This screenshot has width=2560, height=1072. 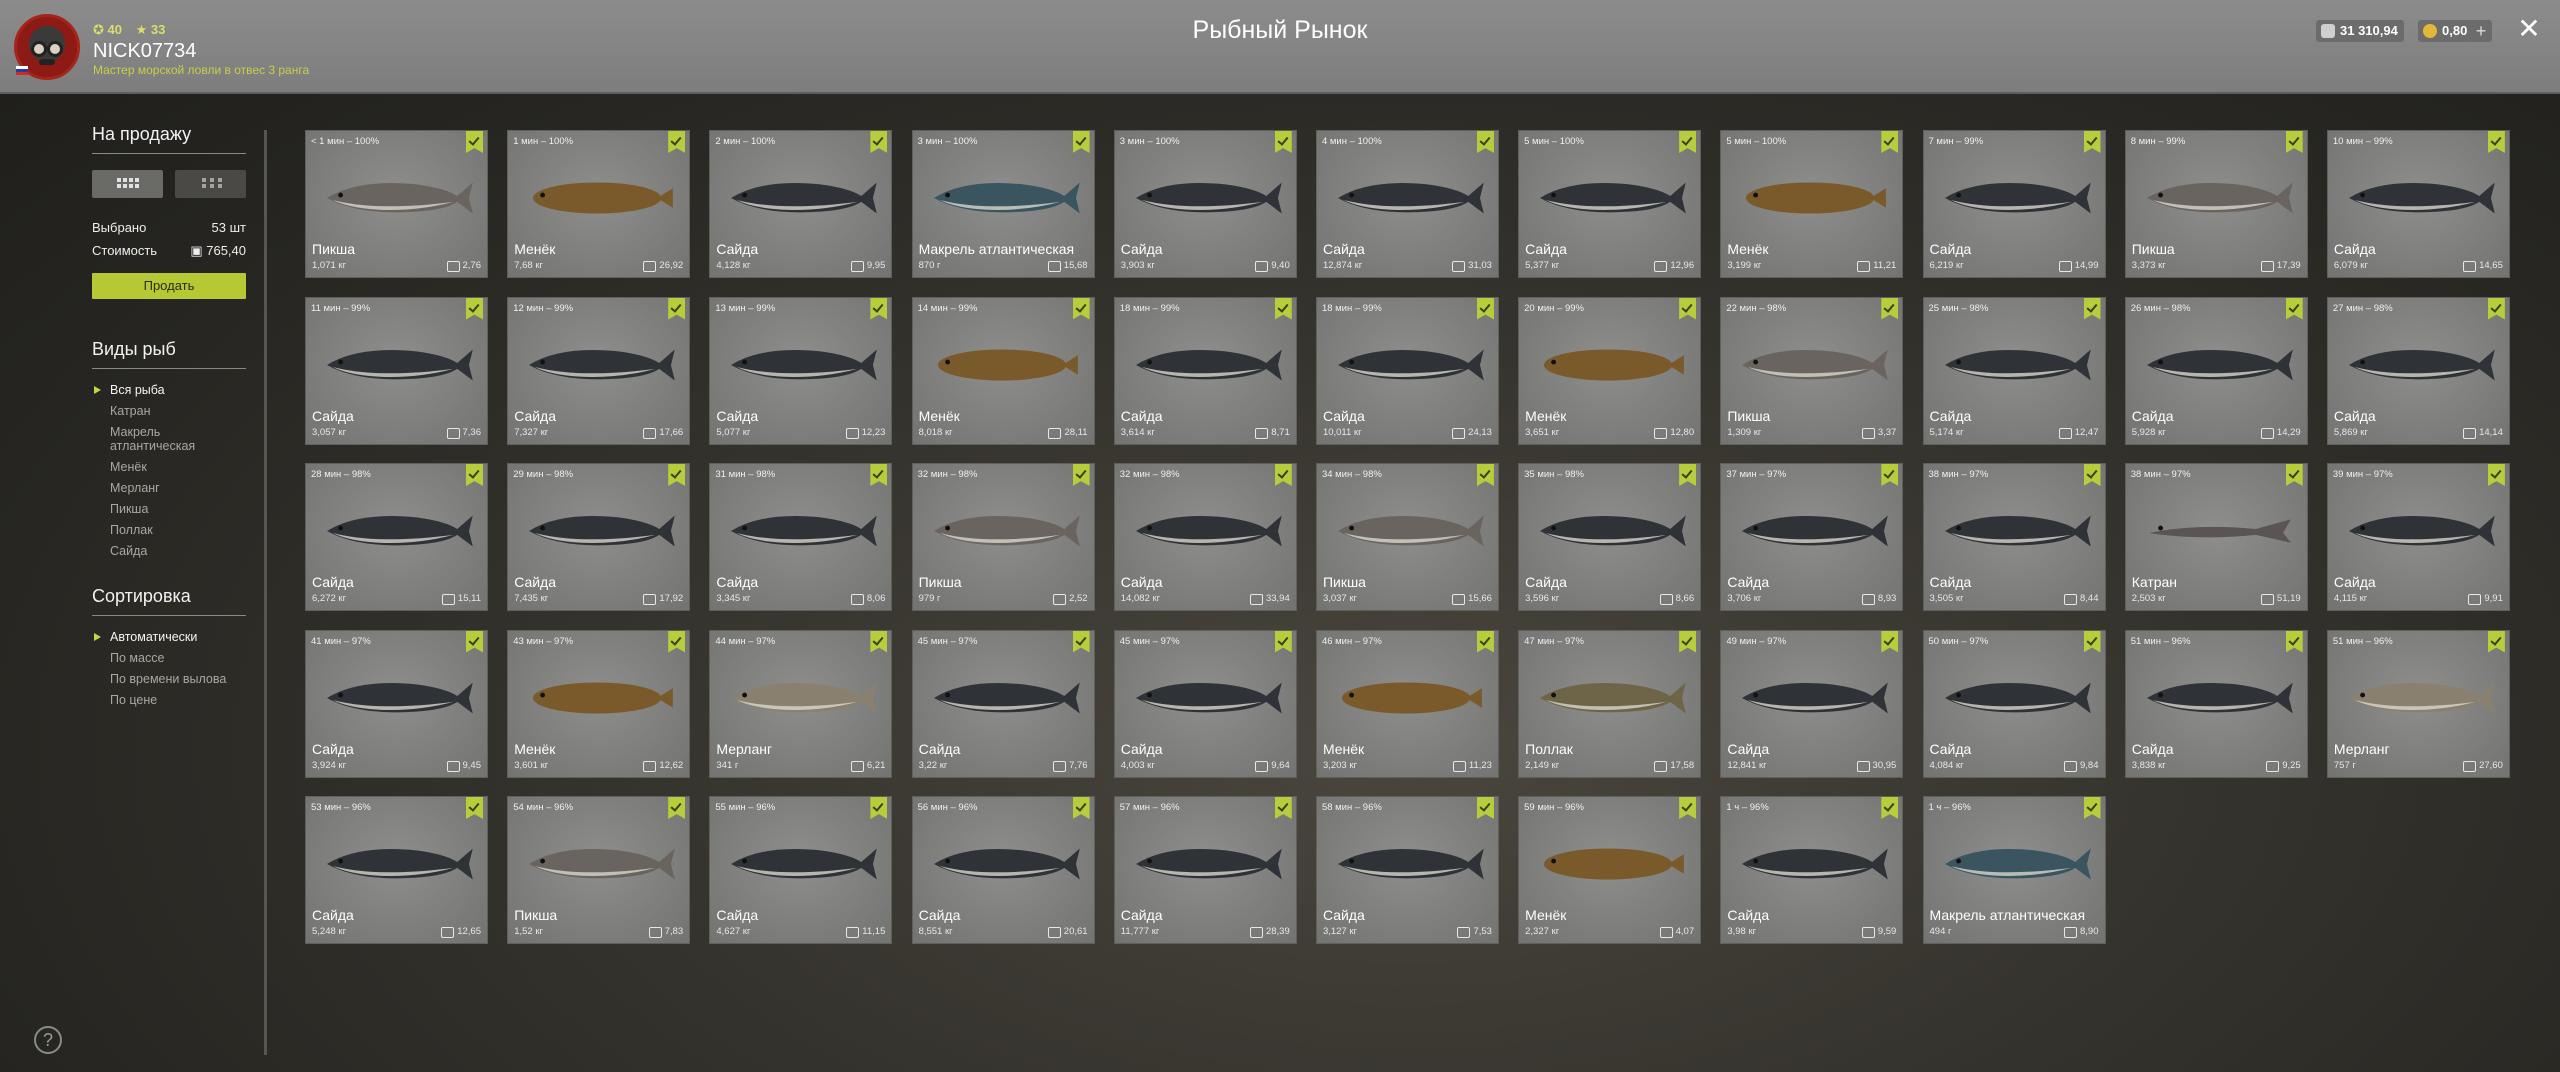 What do you see at coordinates (1812, 537) in the screenshot?
I see `fish-card: 37 мин – 97% Сайда 3,706 кг 8,93` at bounding box center [1812, 537].